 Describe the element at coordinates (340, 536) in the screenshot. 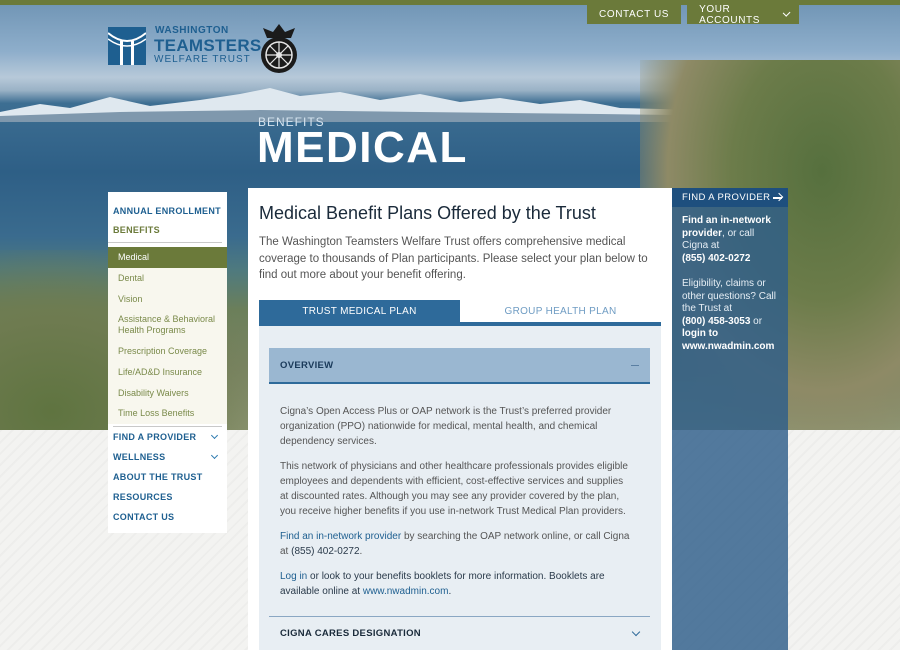

I see `find-provider-link: Find an in-network provider` at that location.